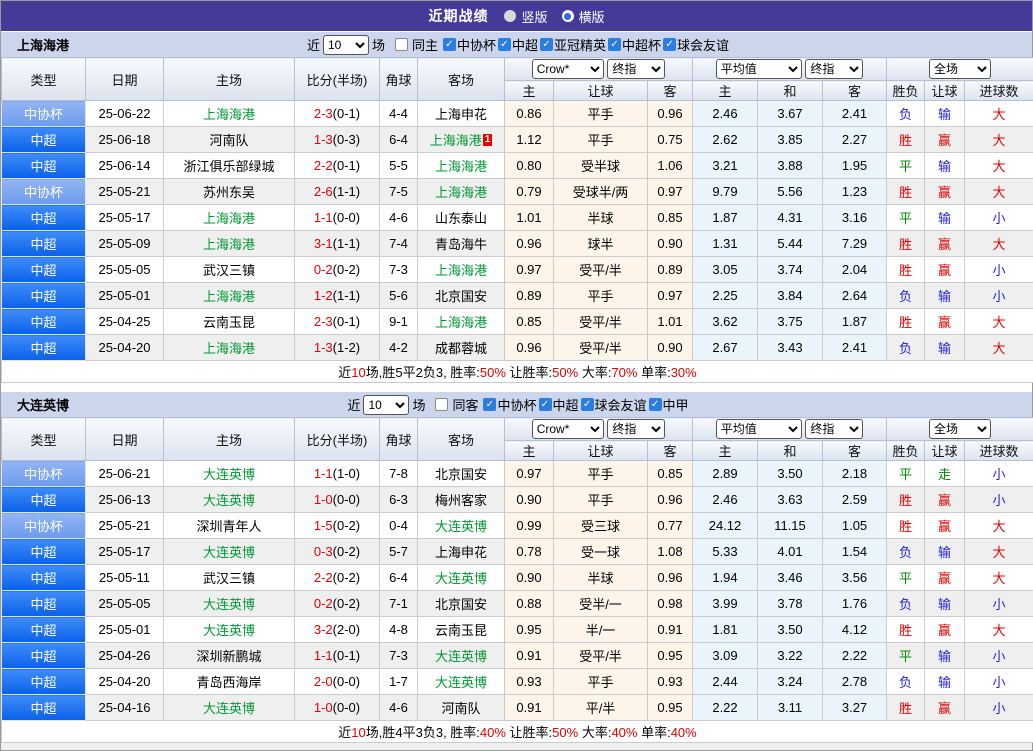 This screenshot has width=1033, height=751. I want to click on odds-home: 1.12, so click(529, 140).